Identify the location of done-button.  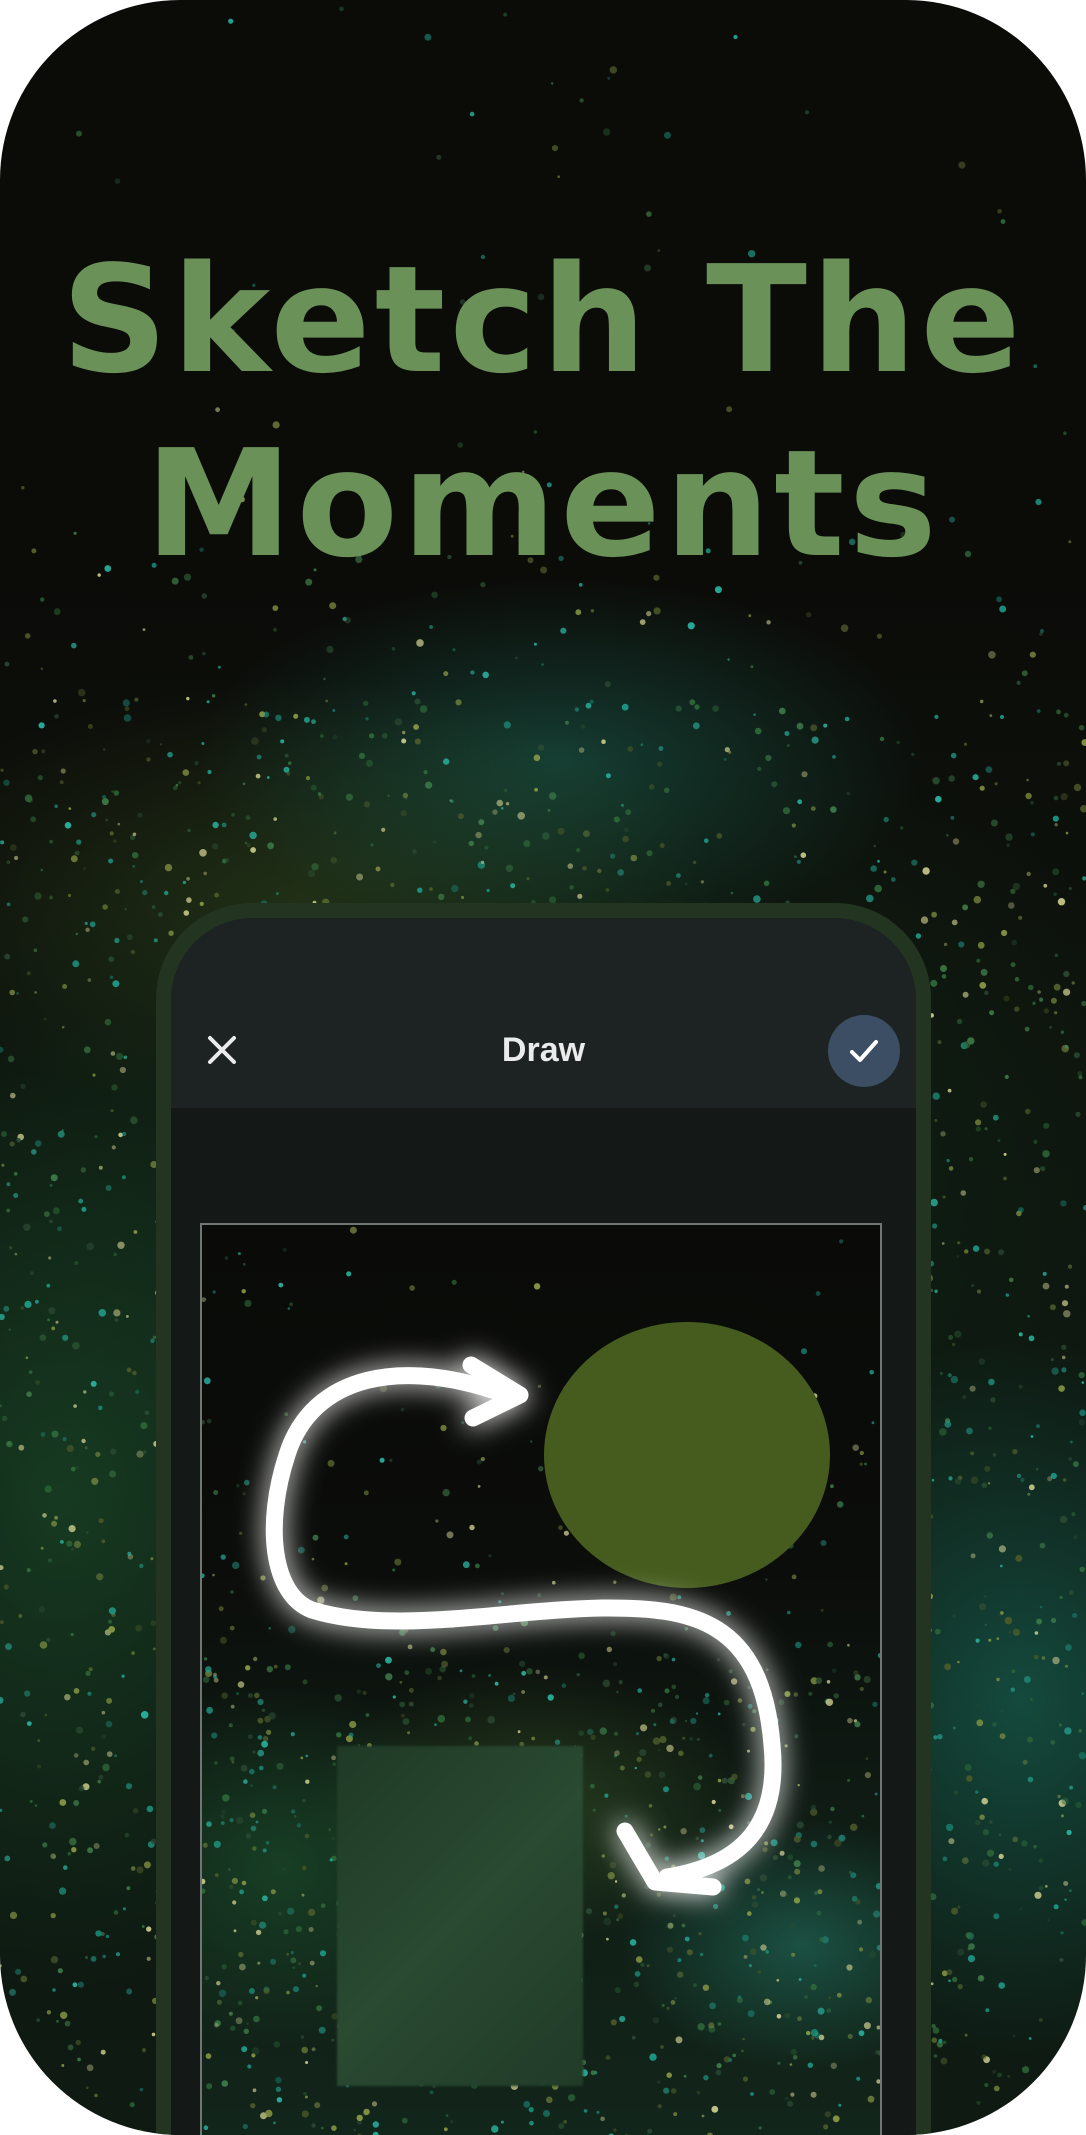
(864, 1051).